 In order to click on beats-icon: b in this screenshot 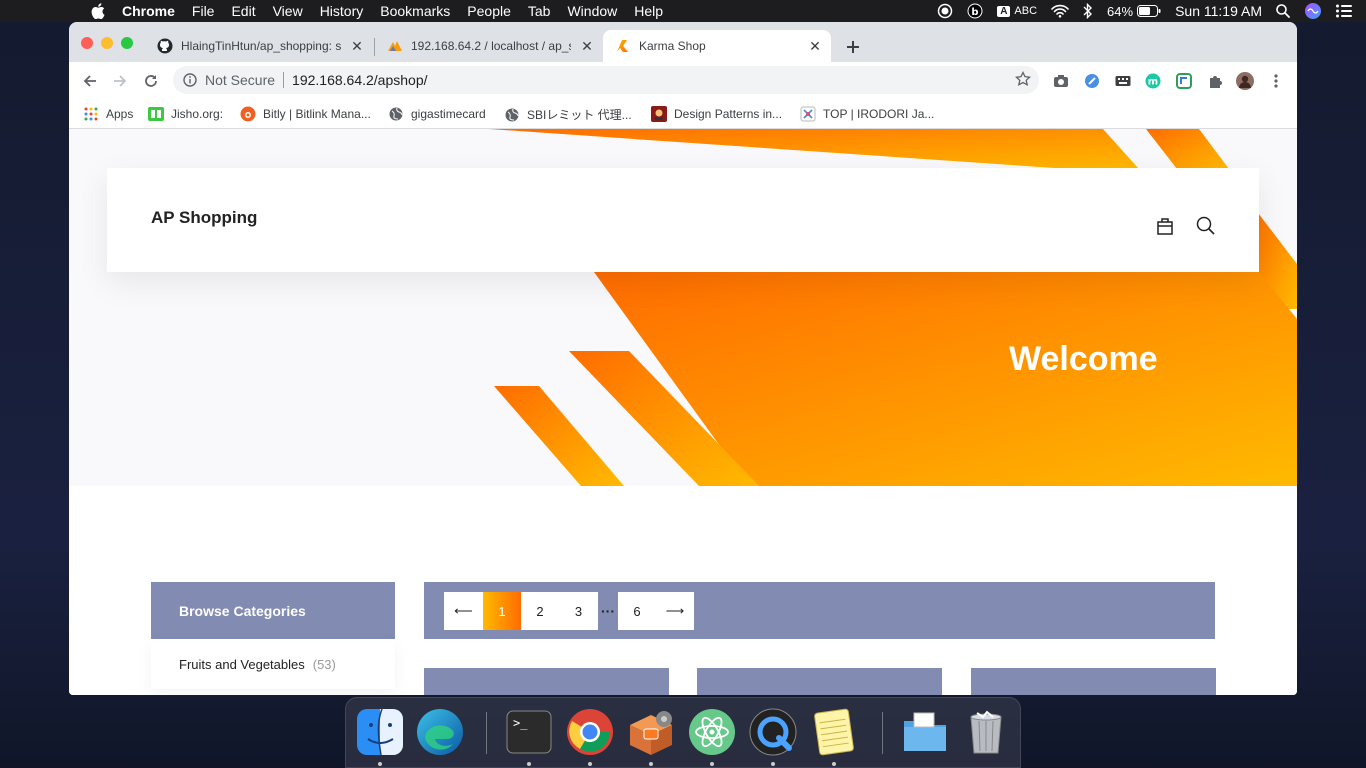, I will do `click(975, 11)`.